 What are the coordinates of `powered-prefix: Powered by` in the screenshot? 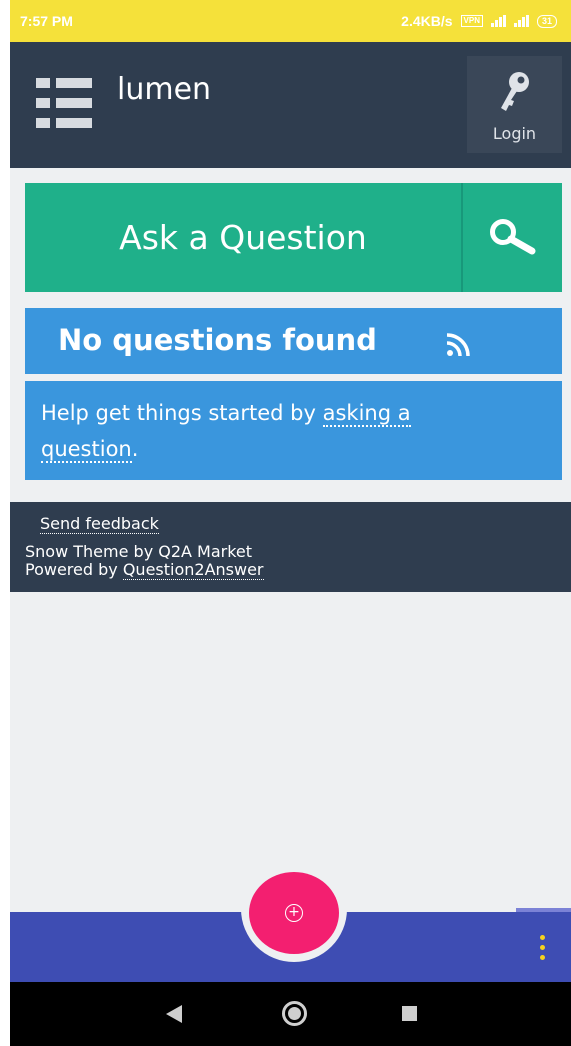 It's located at (74, 569).